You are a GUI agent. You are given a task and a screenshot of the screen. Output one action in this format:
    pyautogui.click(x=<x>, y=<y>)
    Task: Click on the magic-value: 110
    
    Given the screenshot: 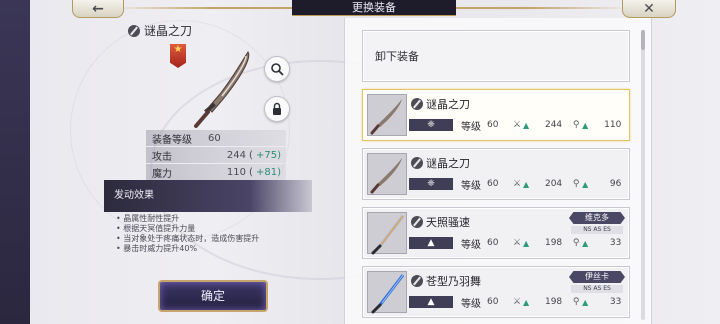 What is the action you would take?
    pyautogui.click(x=613, y=125)
    